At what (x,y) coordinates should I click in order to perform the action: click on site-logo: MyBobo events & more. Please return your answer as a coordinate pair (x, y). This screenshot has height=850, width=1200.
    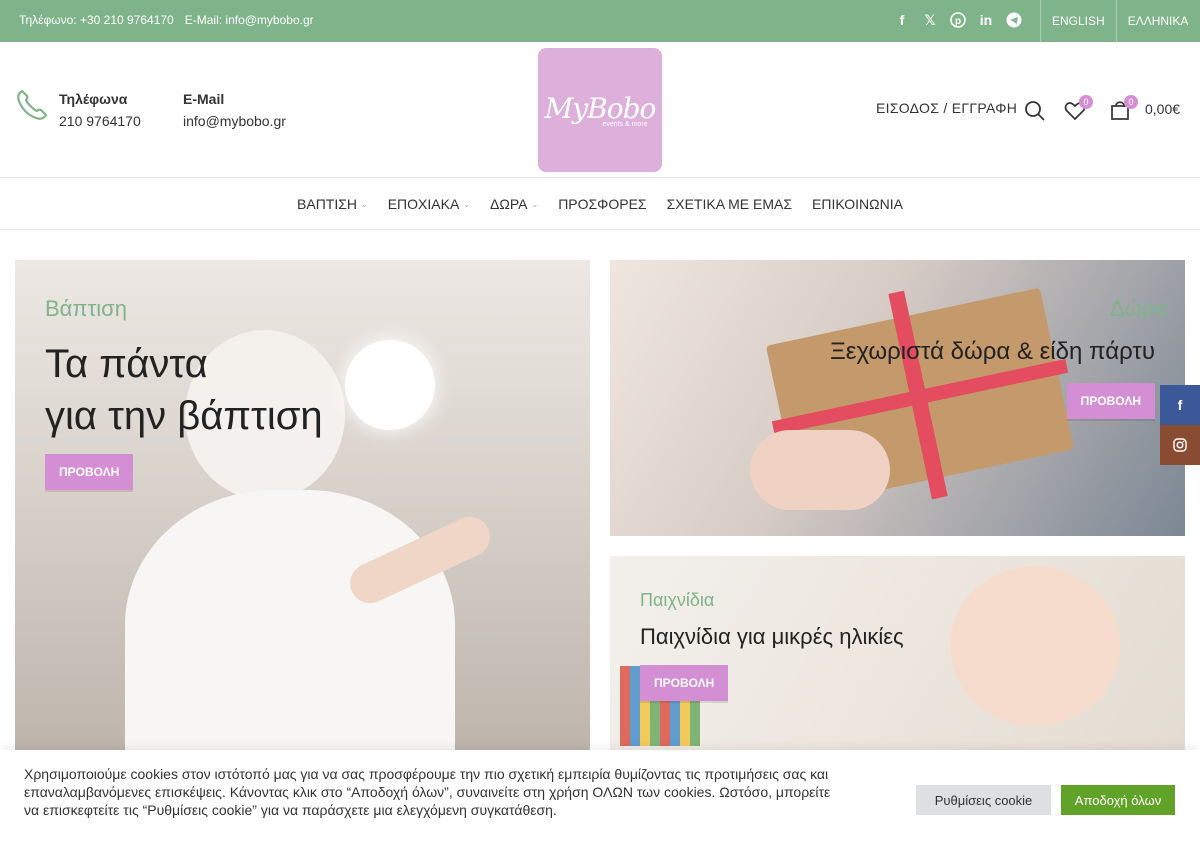
    Looking at the image, I should click on (600, 110).